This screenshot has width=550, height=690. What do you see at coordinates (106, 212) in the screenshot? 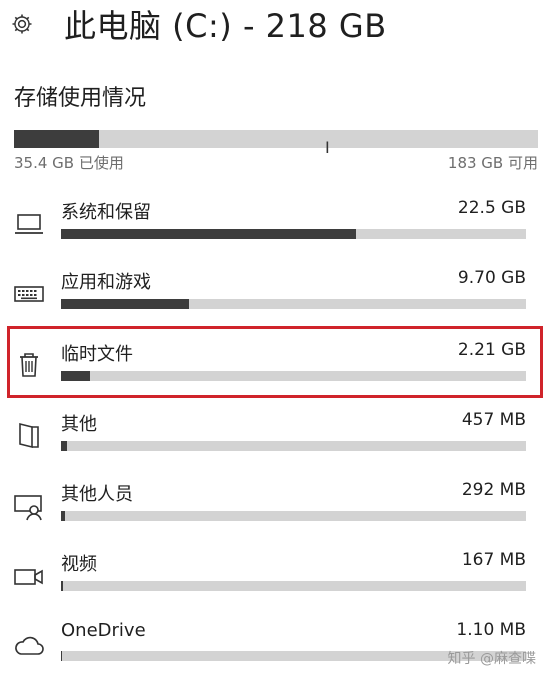
I see `item-label: 系统和保留` at bounding box center [106, 212].